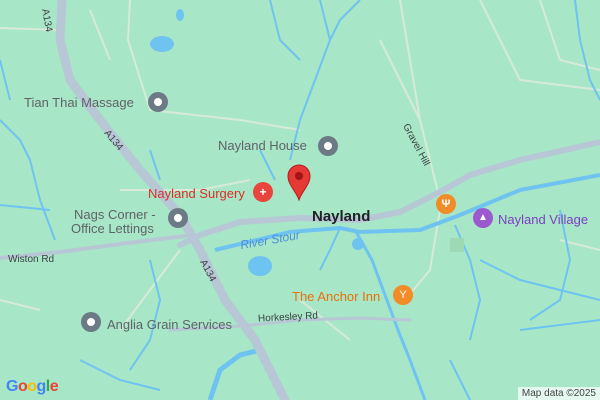 The image size is (600, 400). I want to click on poi-label-nayland-village: Nayland Village, so click(543, 219).